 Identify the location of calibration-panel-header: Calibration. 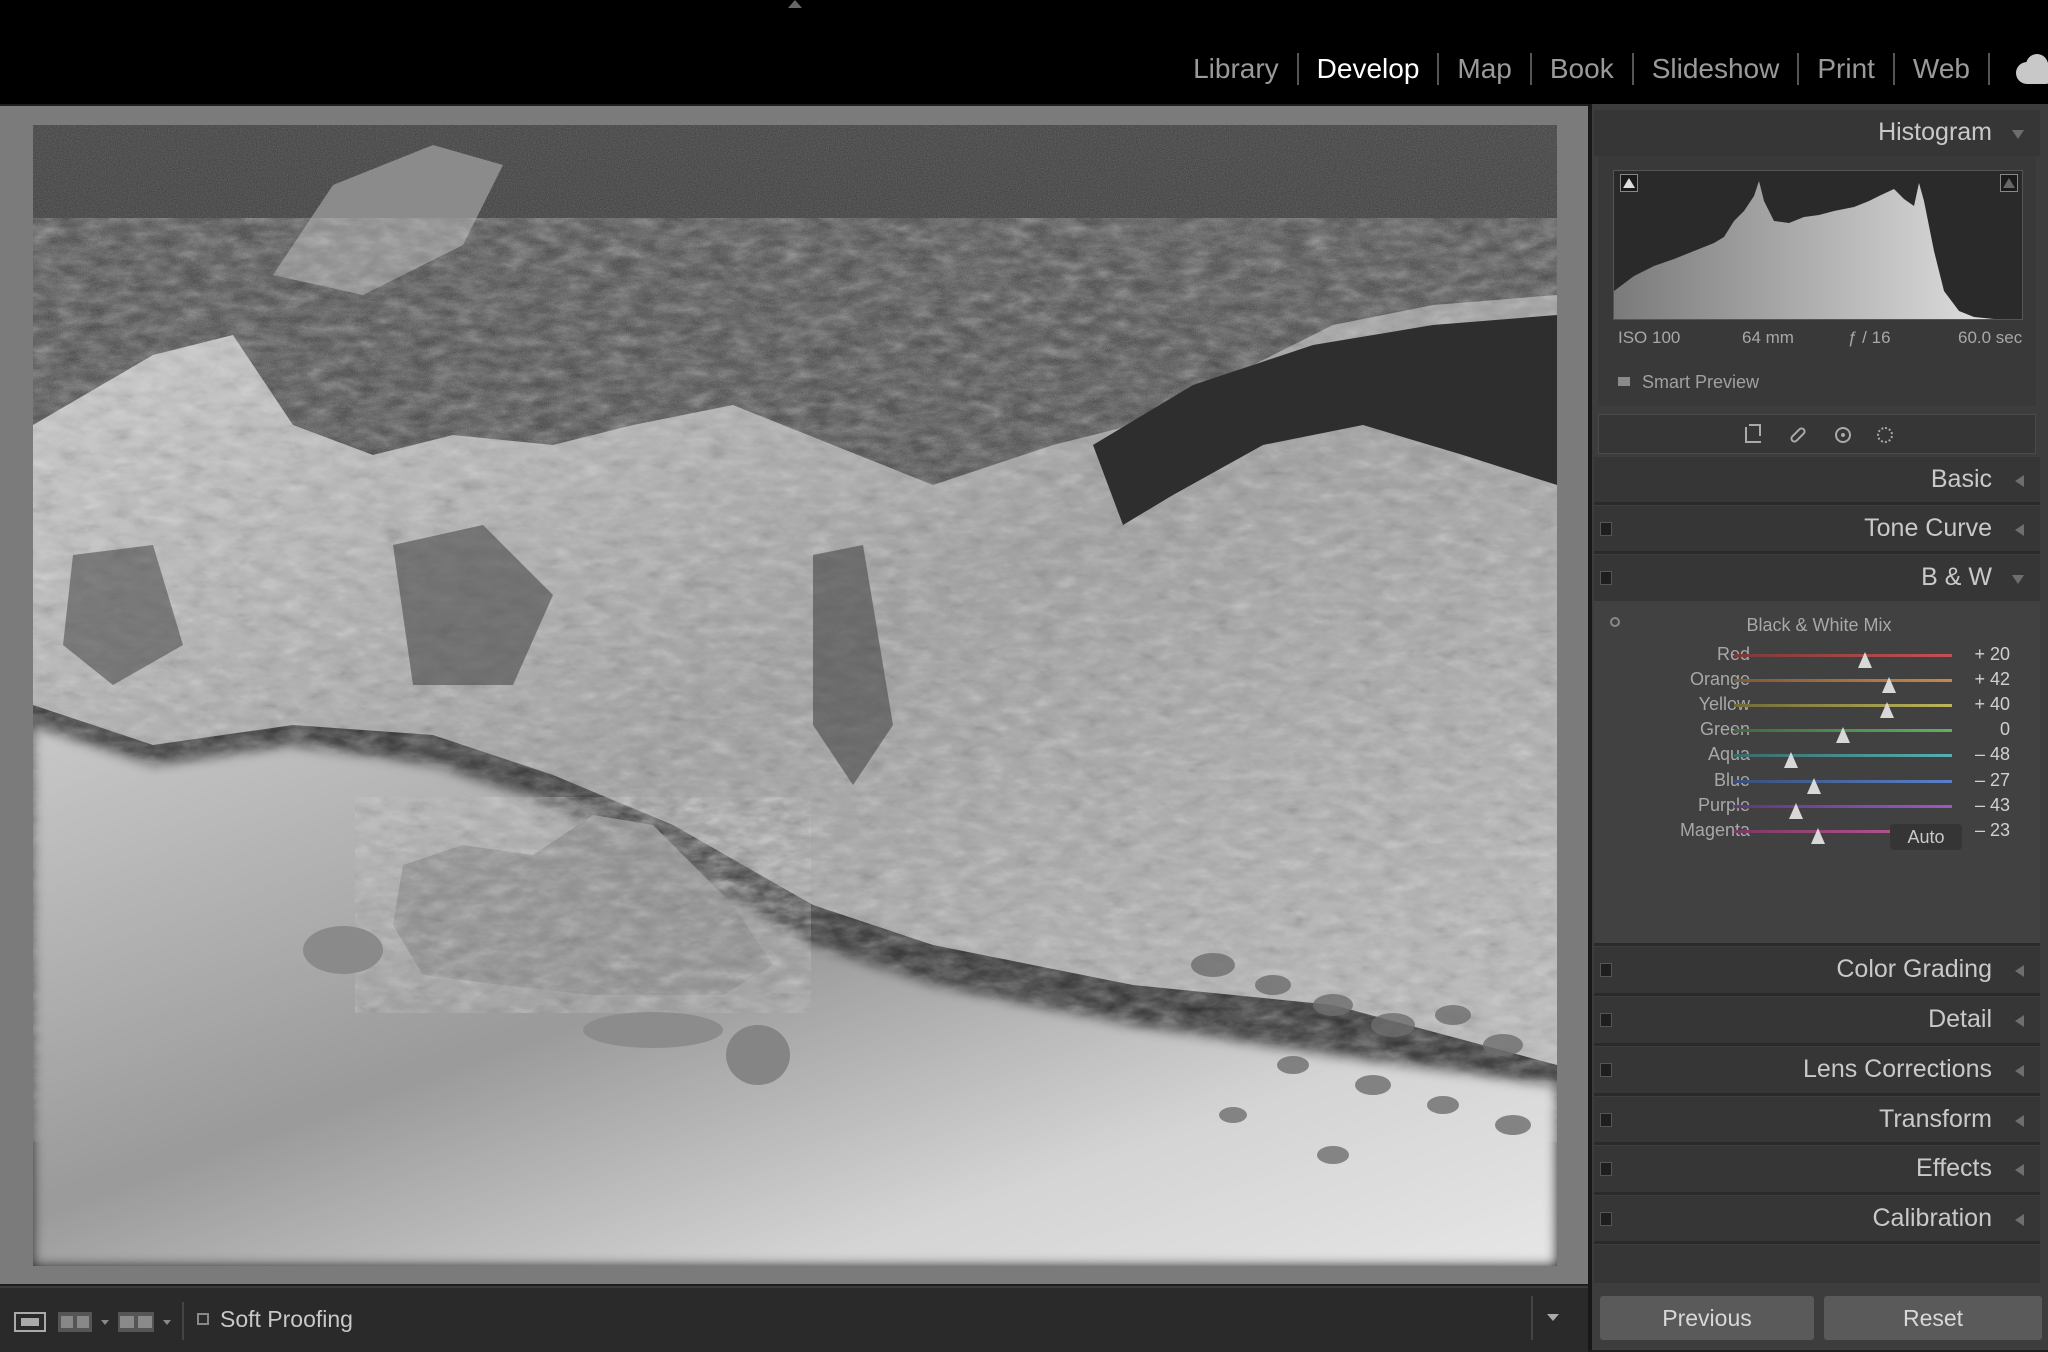
(1817, 1219).